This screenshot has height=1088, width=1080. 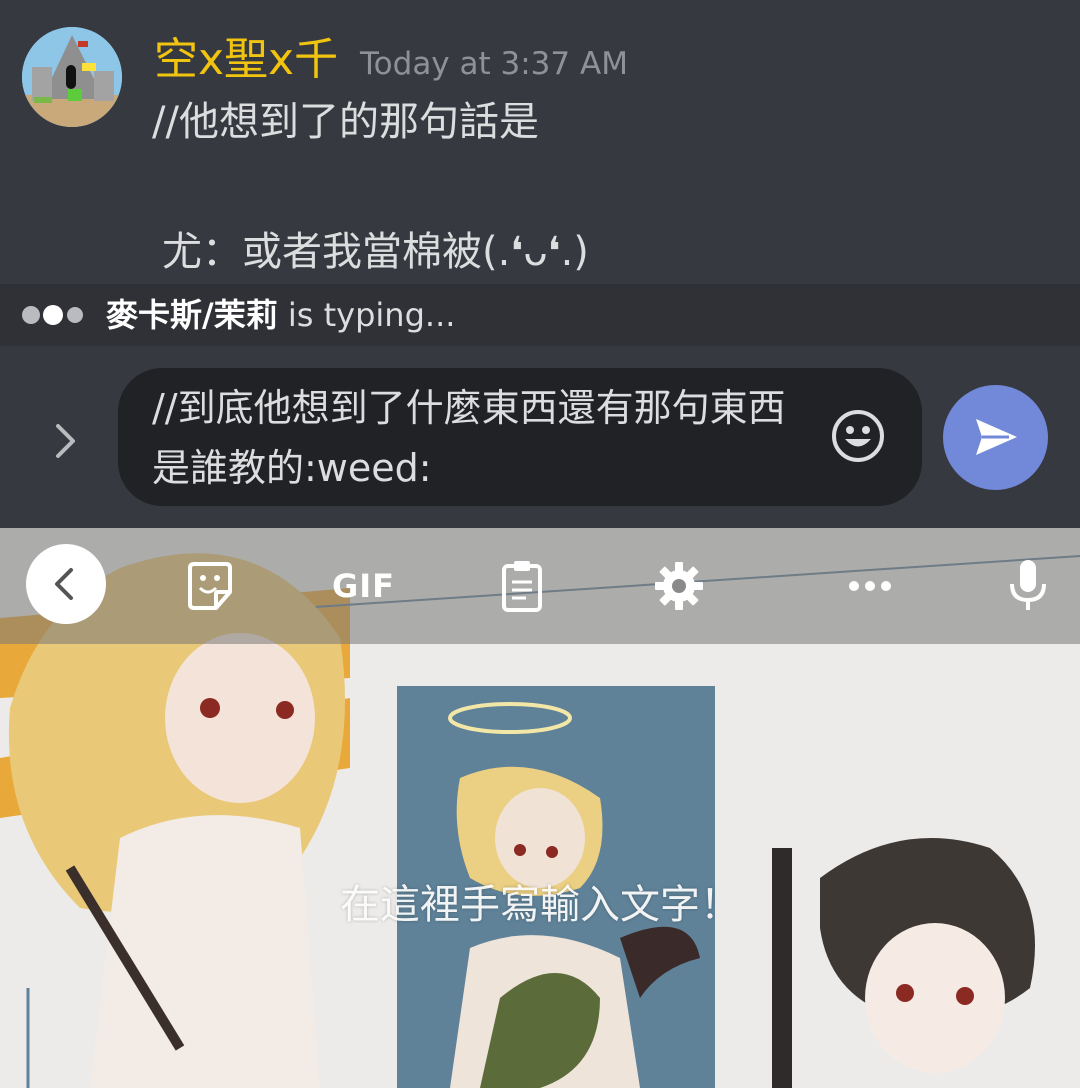 What do you see at coordinates (482, 438) in the screenshot?
I see `message-input-text: //到底他想到了什麼東西還有那句東西是誰教的:weed:` at bounding box center [482, 438].